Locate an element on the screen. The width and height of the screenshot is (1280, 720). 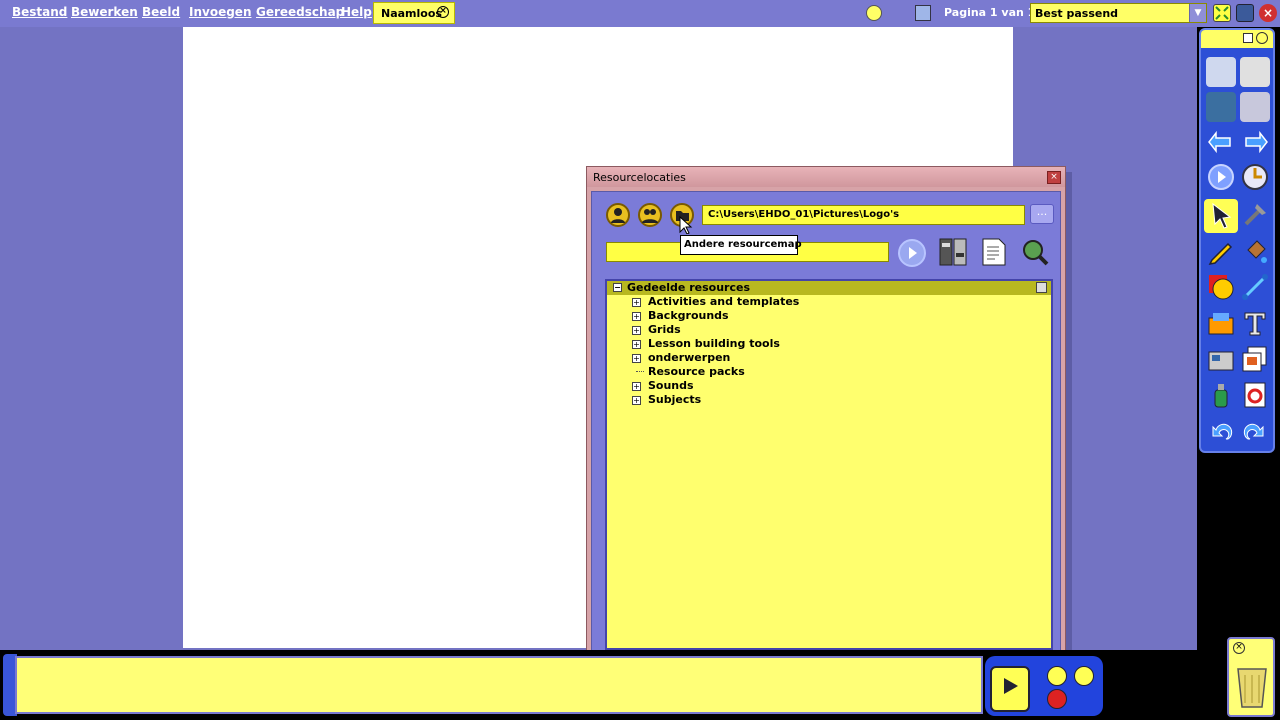
menu-bestand: Bestand is located at coordinates (39, 12).